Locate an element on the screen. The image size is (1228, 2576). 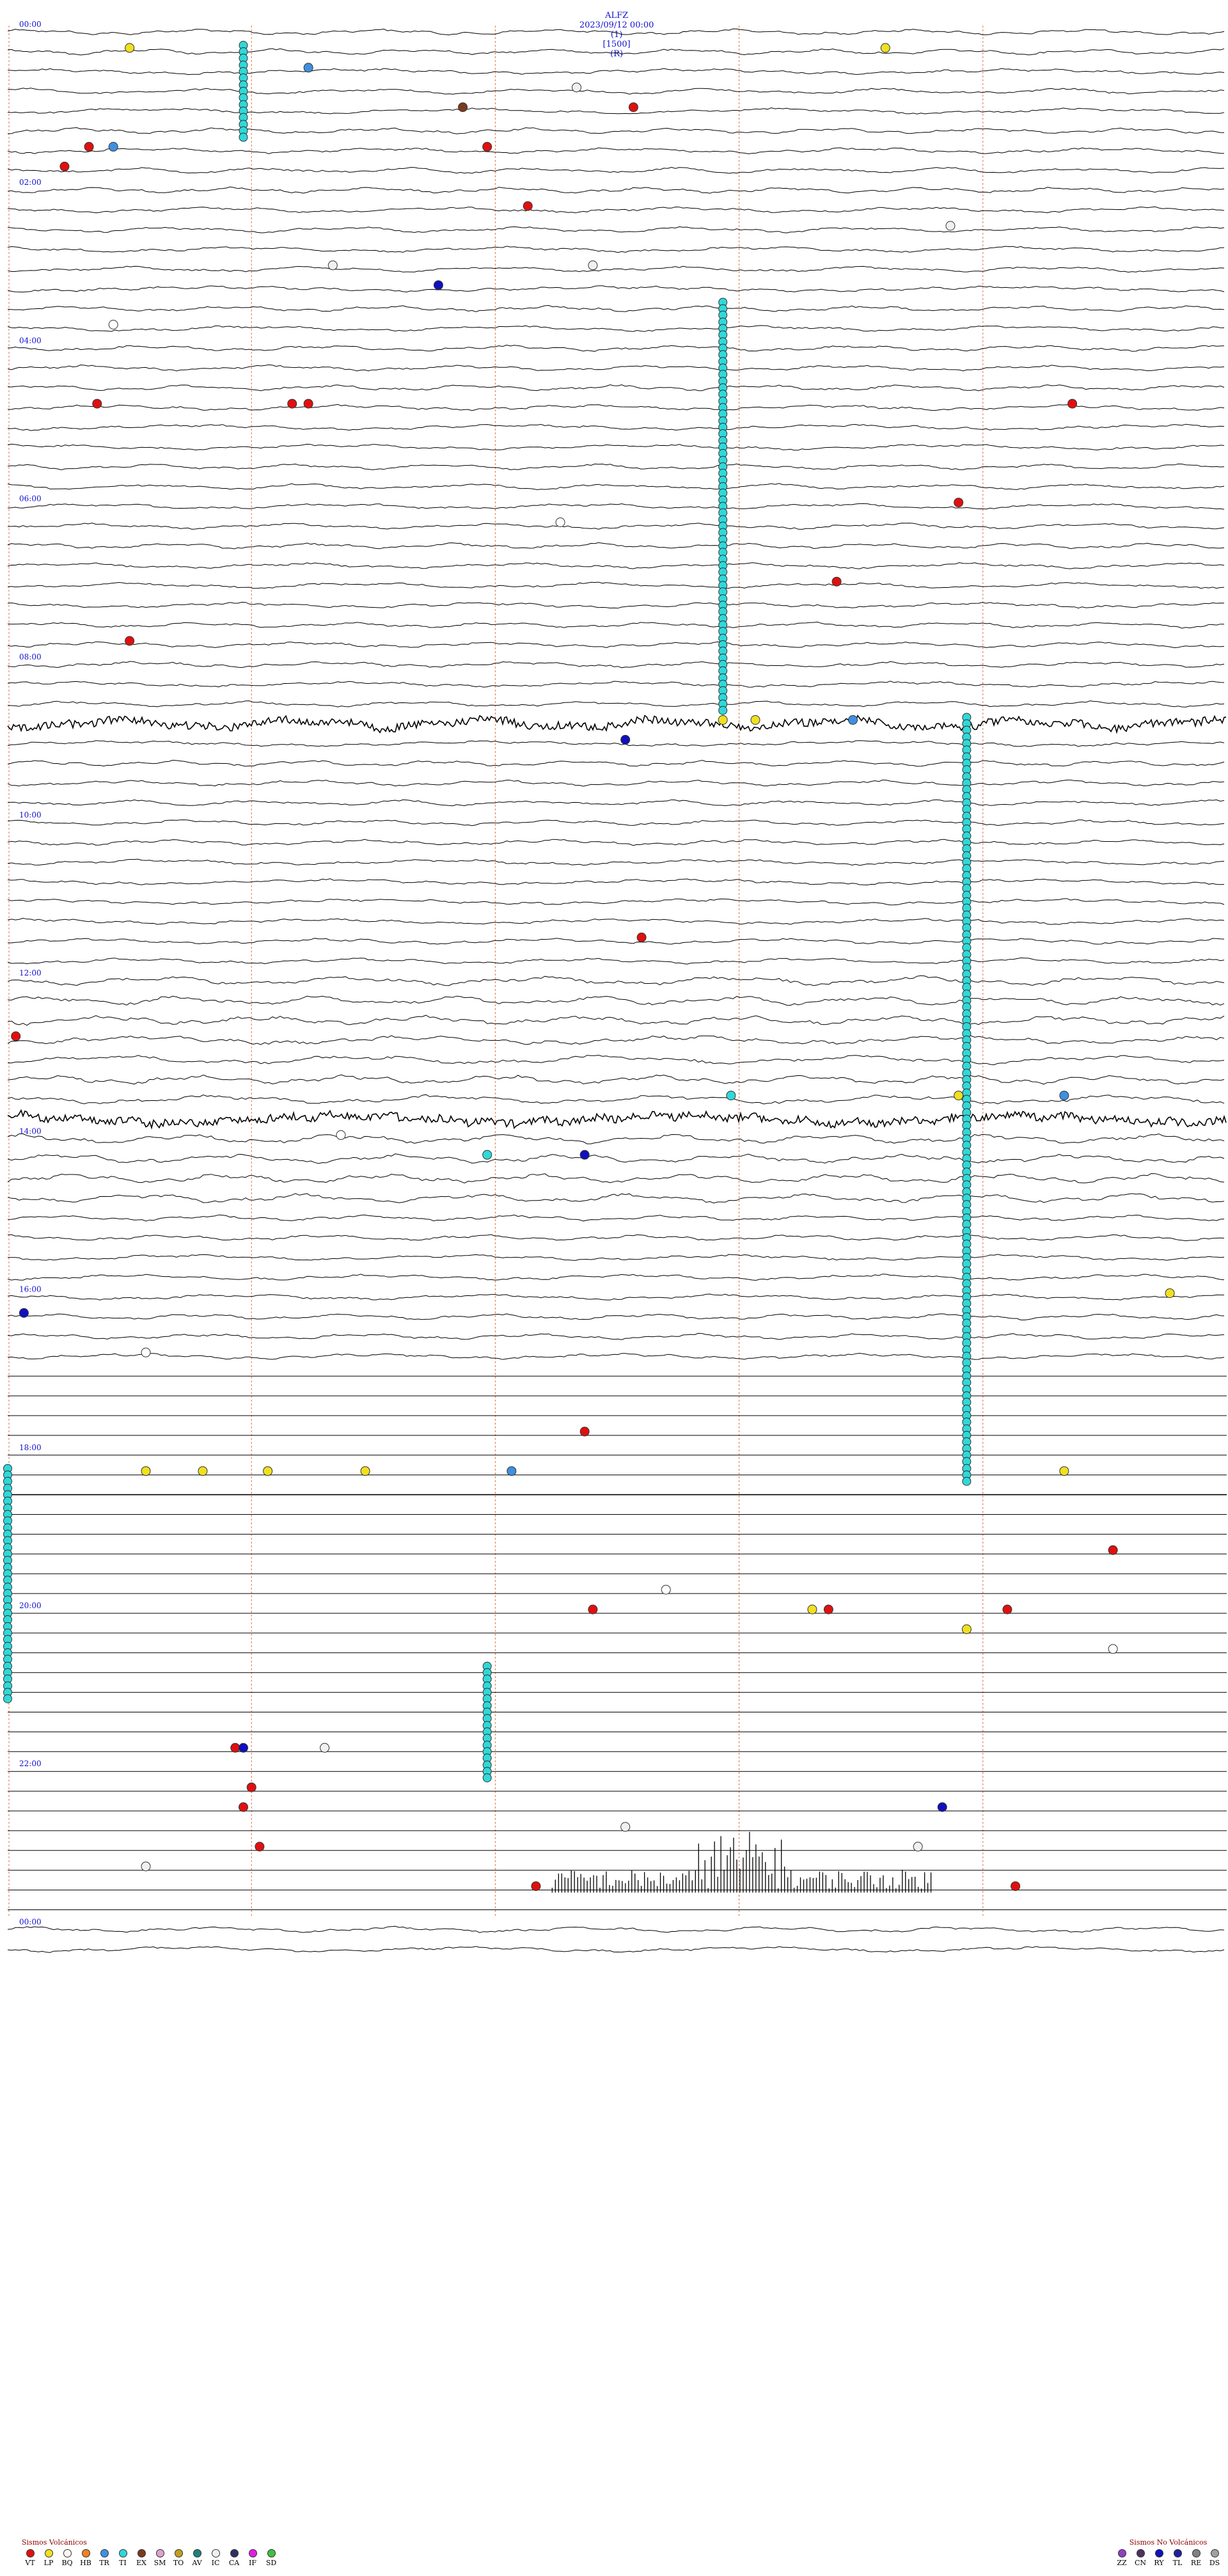
legend-volcanic-label-if: IF is located at coordinates (252, 2563).